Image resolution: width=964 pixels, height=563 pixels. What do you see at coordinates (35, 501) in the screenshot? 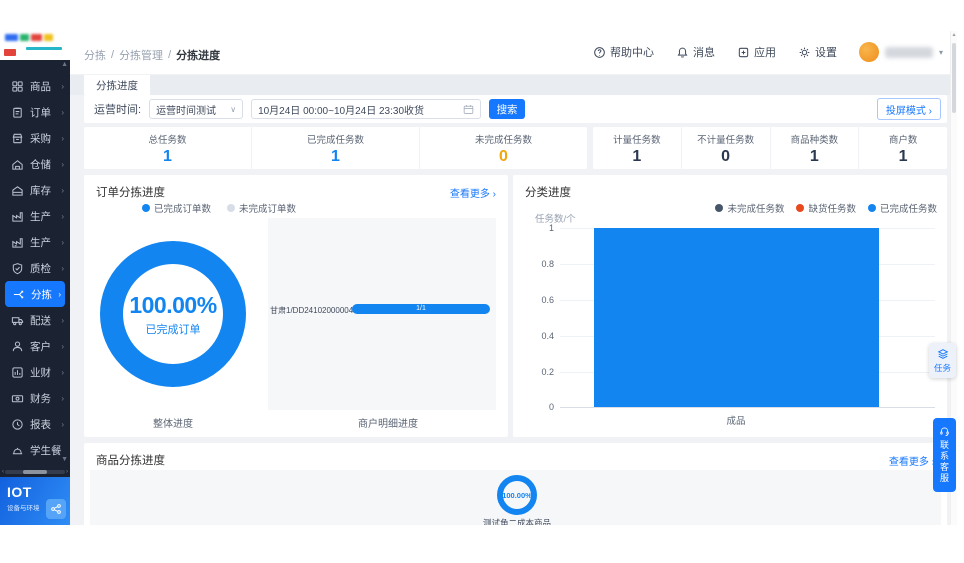
I see `iot-banner: IOT 设备与环境` at bounding box center [35, 501].